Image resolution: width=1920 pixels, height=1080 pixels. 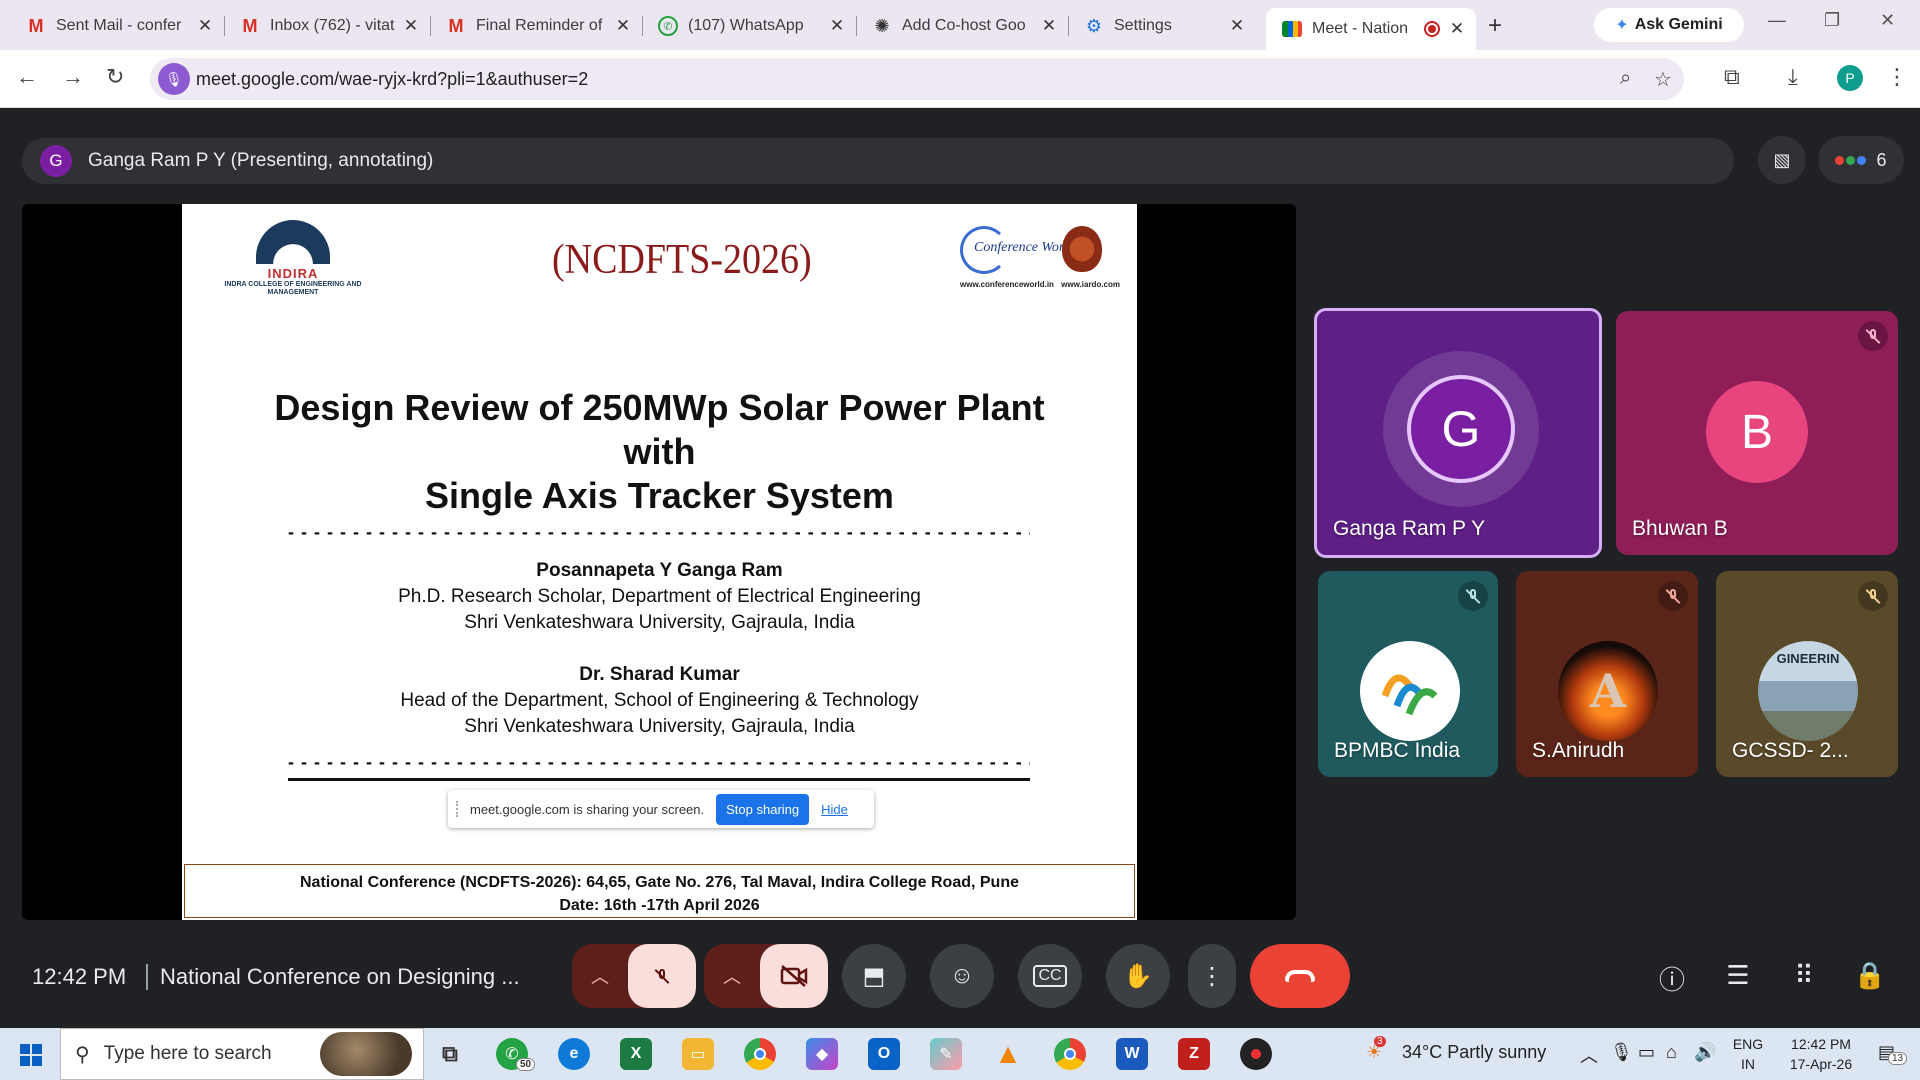 I want to click on avatar: G, so click(x=1461, y=429).